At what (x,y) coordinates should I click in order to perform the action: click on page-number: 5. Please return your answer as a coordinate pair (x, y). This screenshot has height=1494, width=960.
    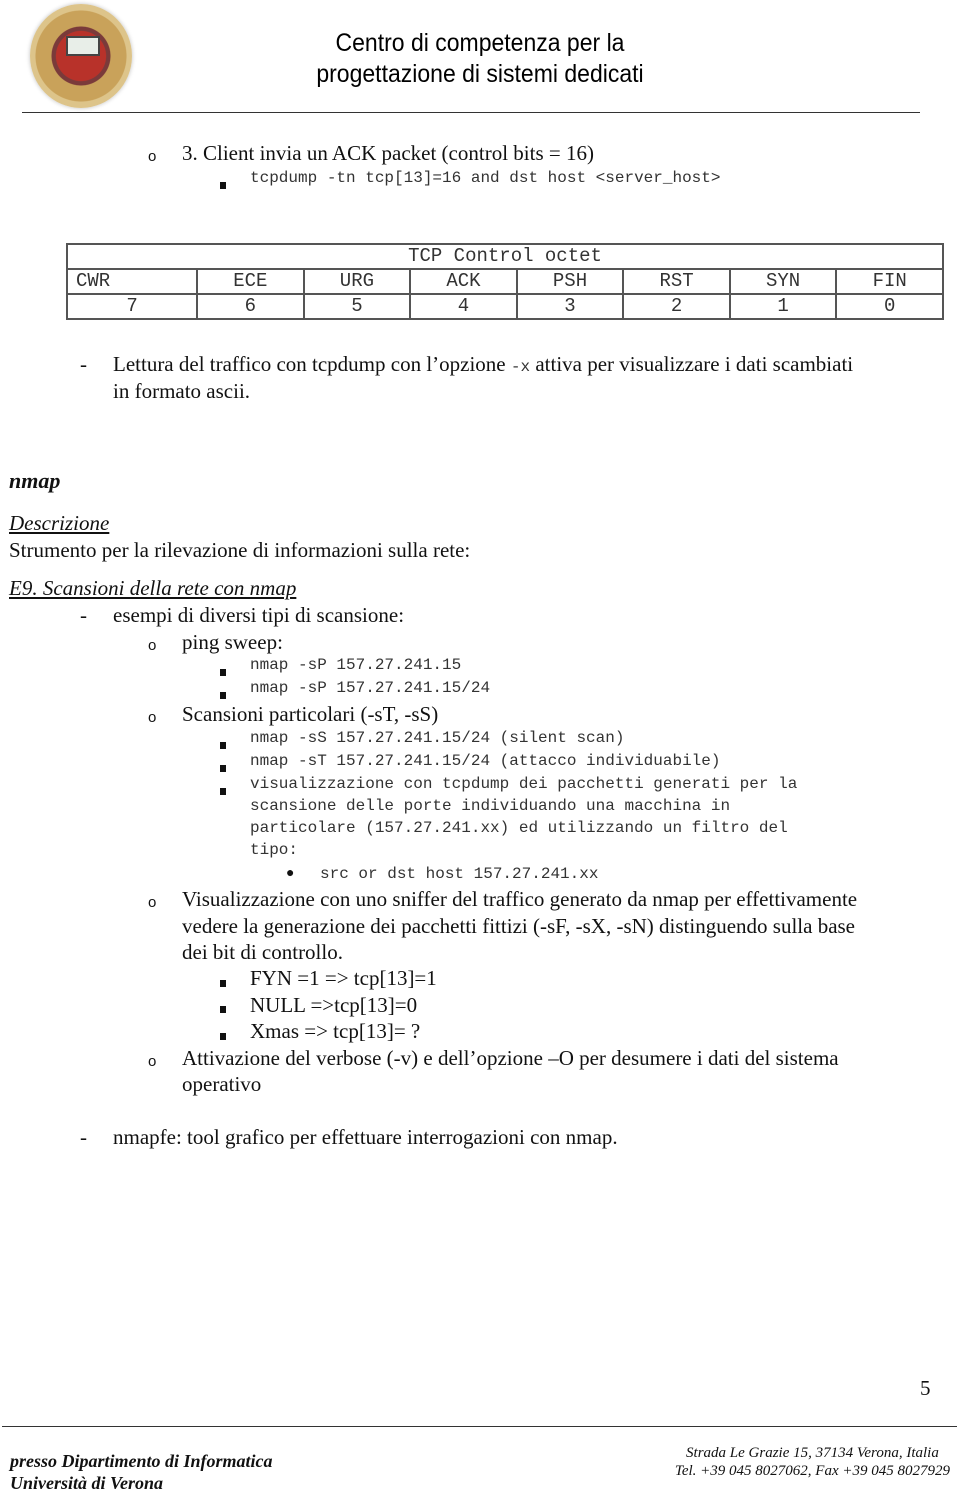
    Looking at the image, I should click on (925, 1388).